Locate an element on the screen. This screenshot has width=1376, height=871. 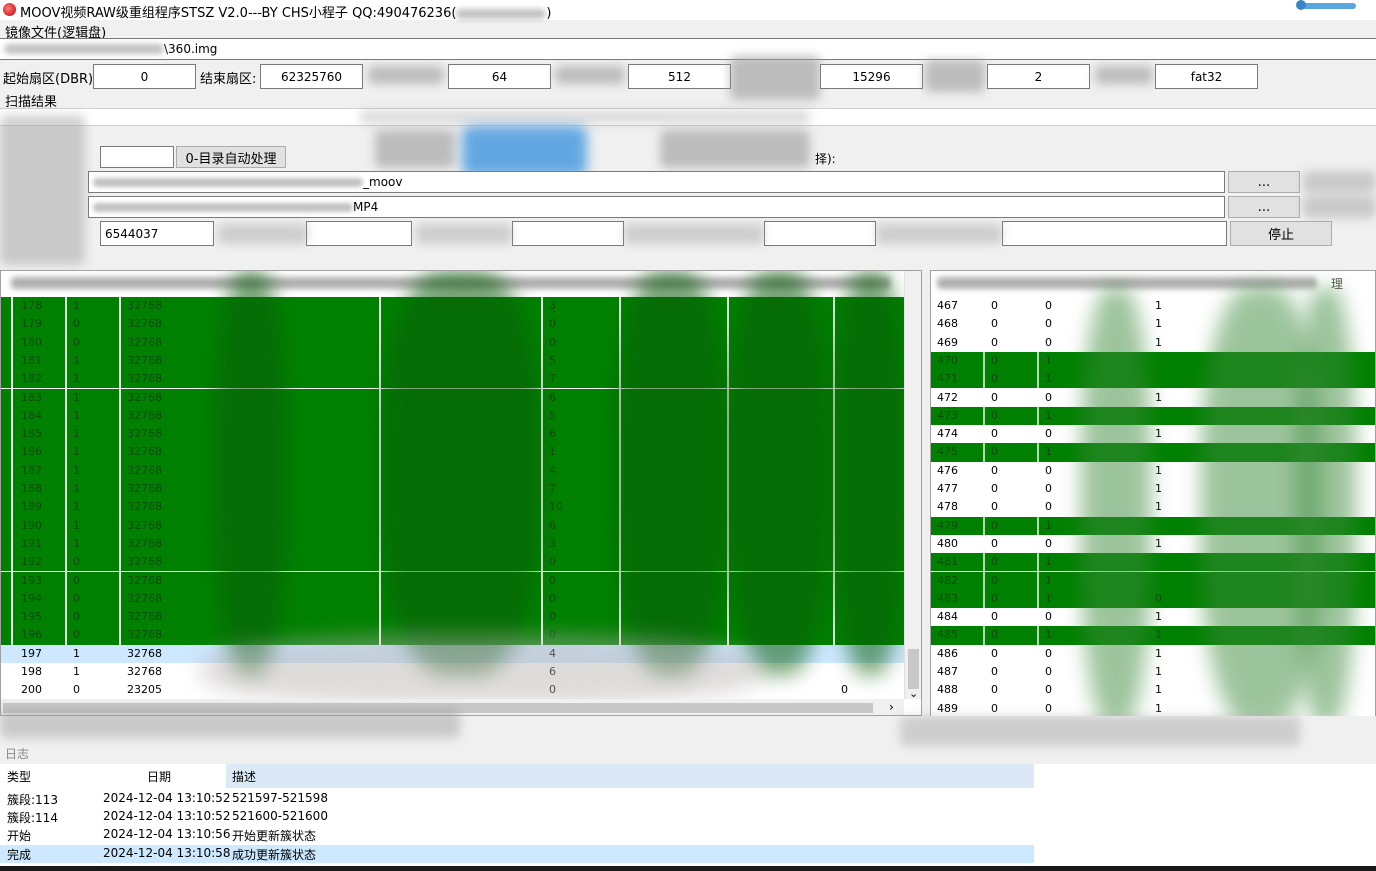
log-header-type: 类型 is located at coordinates (19, 776).